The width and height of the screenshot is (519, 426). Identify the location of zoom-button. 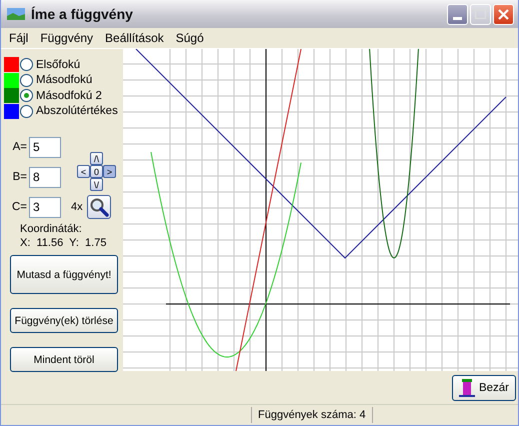
(98, 207).